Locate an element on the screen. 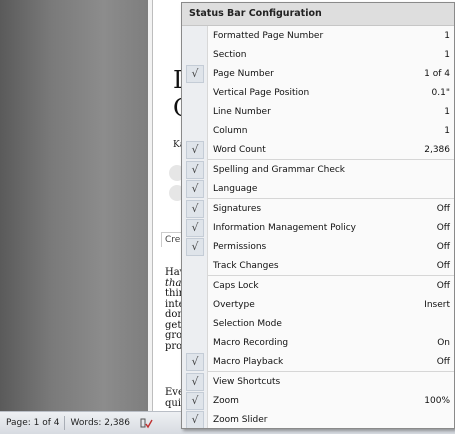  spelling-check-icon is located at coordinates (146, 423).